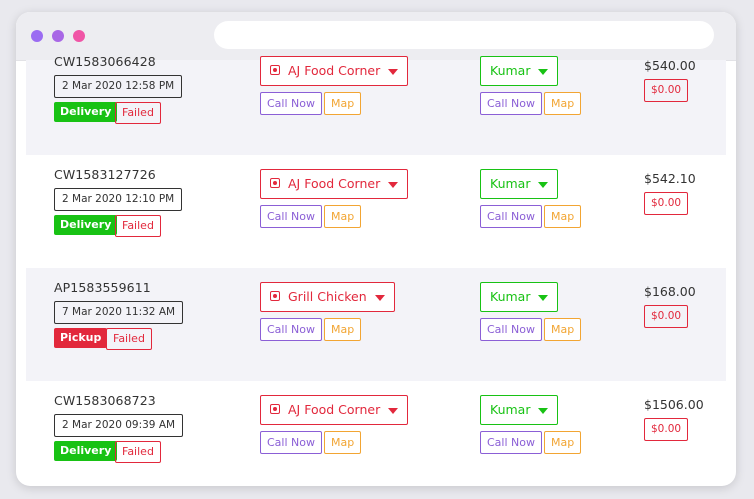 The width and height of the screenshot is (754, 499). Describe the element at coordinates (81, 338) in the screenshot. I see `order-type-badge: Pickup` at that location.